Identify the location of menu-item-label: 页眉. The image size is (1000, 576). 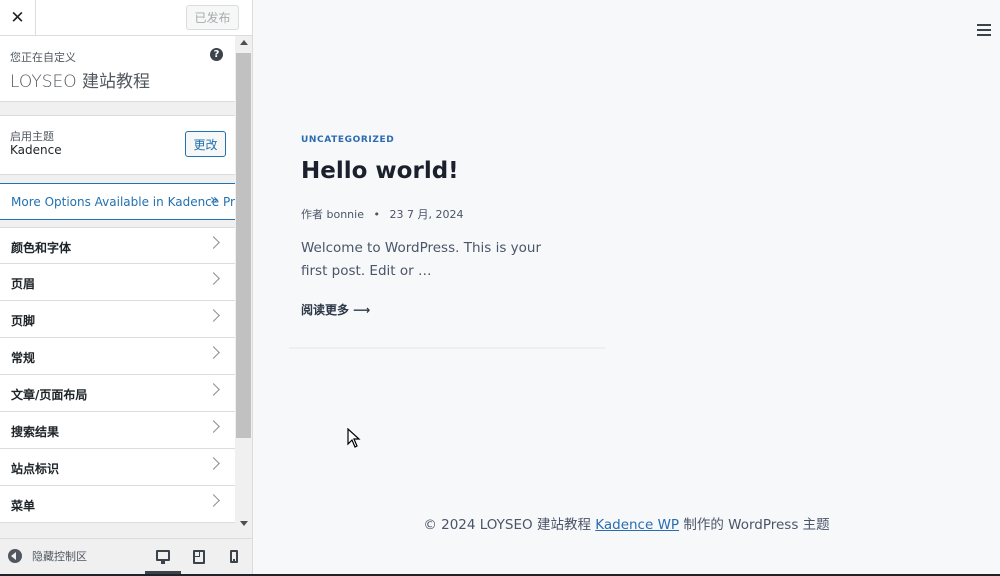
(23, 284).